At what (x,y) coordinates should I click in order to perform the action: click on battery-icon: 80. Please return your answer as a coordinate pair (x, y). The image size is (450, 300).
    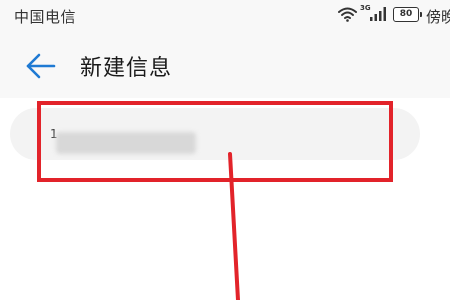
    Looking at the image, I should click on (407, 14).